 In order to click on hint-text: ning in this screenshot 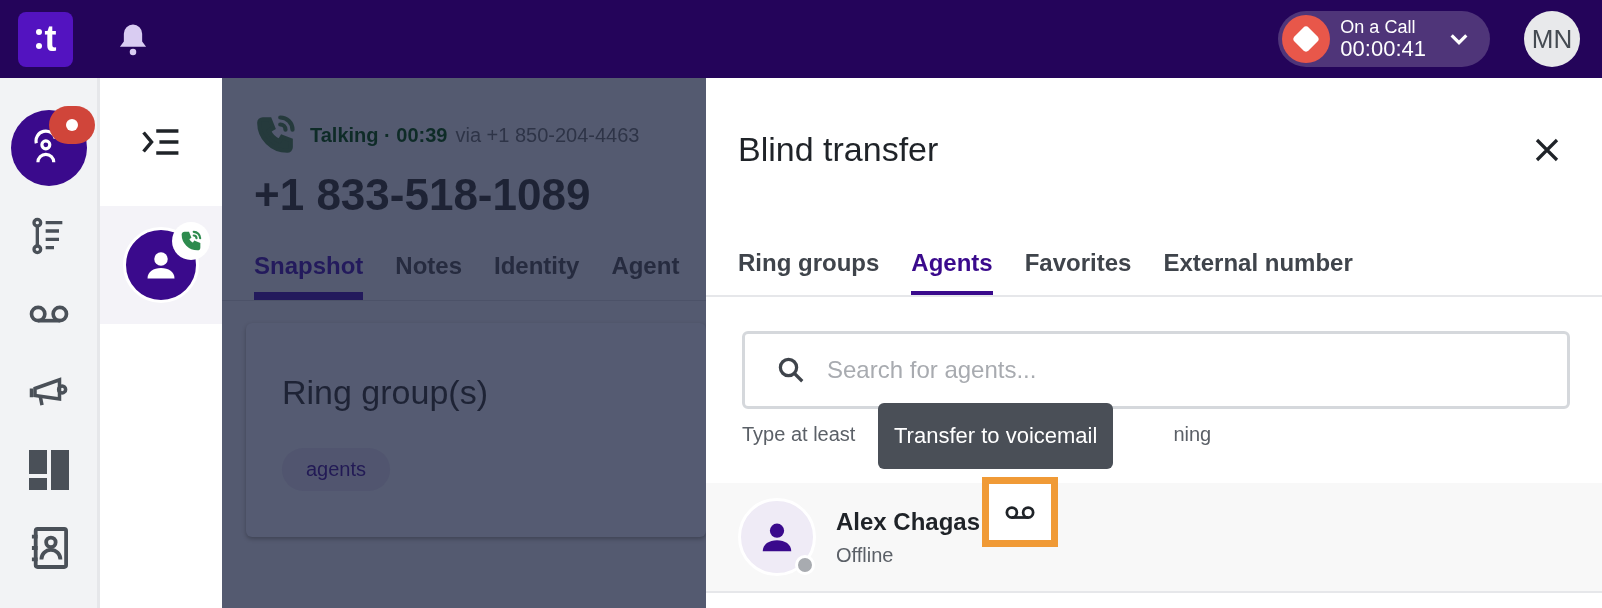, I will do `click(1192, 435)`.